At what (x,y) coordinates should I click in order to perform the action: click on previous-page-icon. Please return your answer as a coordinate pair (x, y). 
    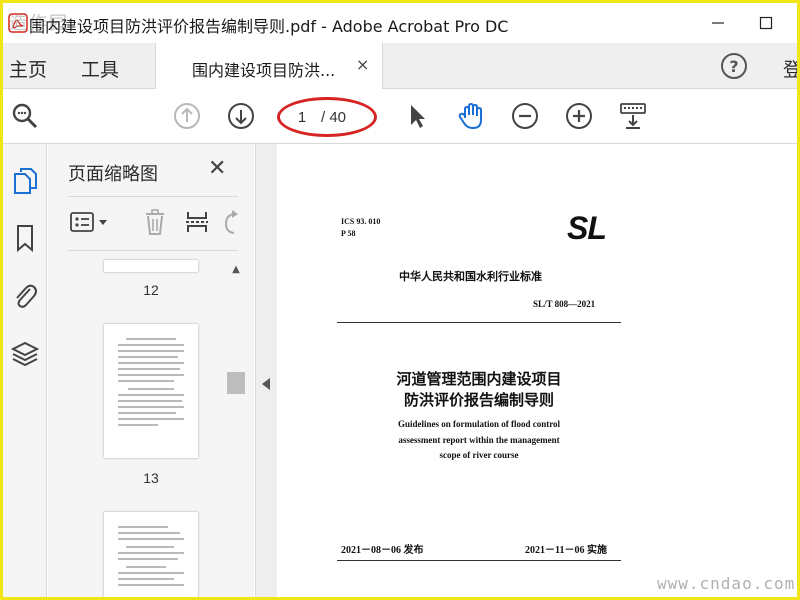
    Looking at the image, I should click on (187, 116).